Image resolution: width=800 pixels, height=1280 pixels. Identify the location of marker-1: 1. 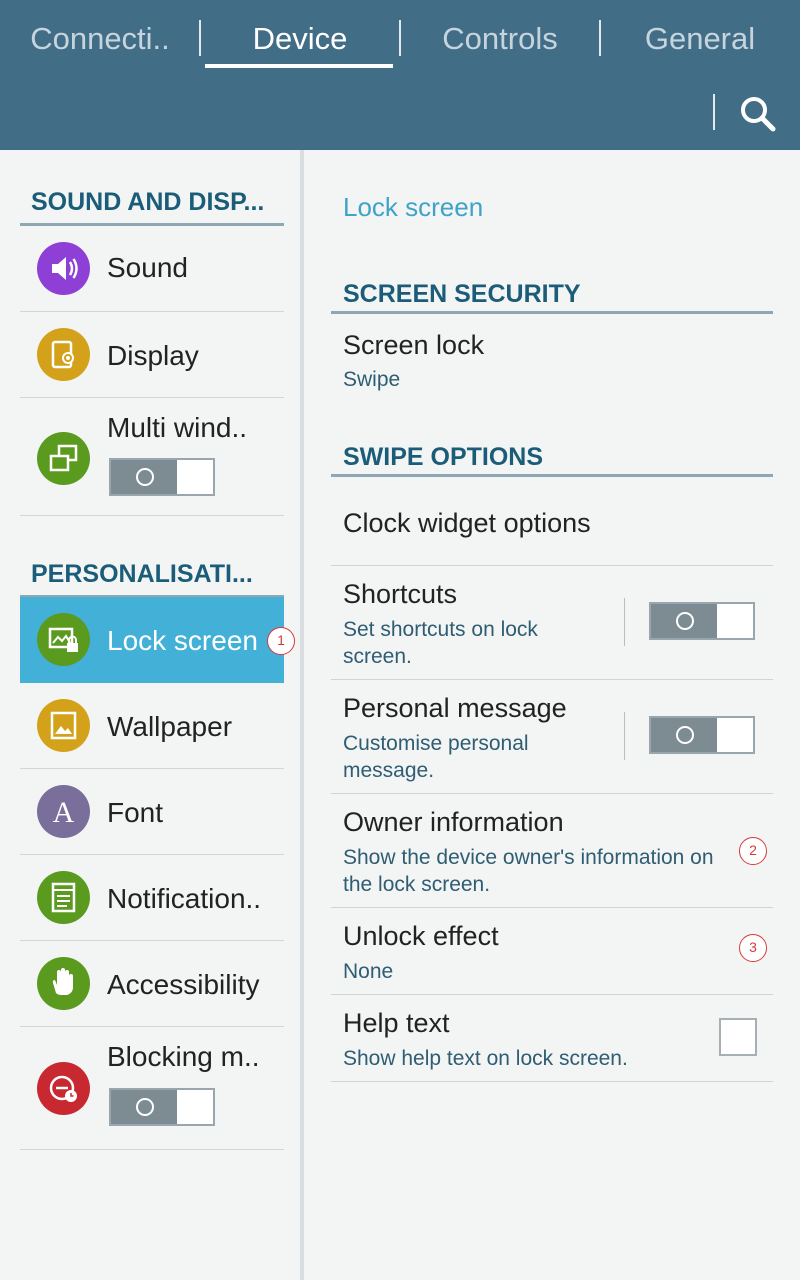
(281, 641).